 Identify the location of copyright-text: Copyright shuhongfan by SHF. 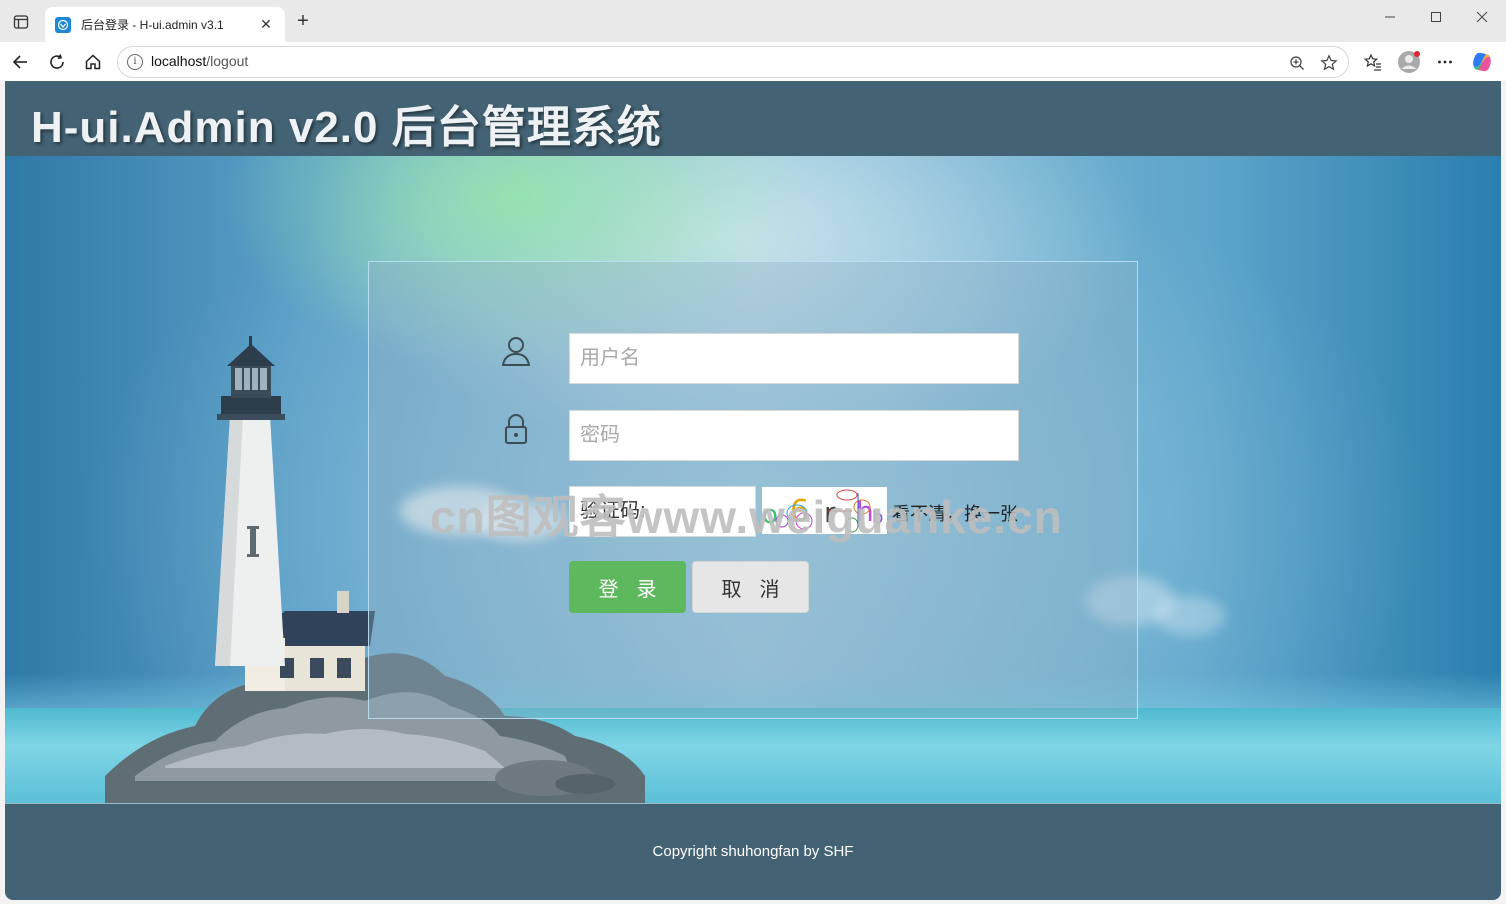
(753, 851).